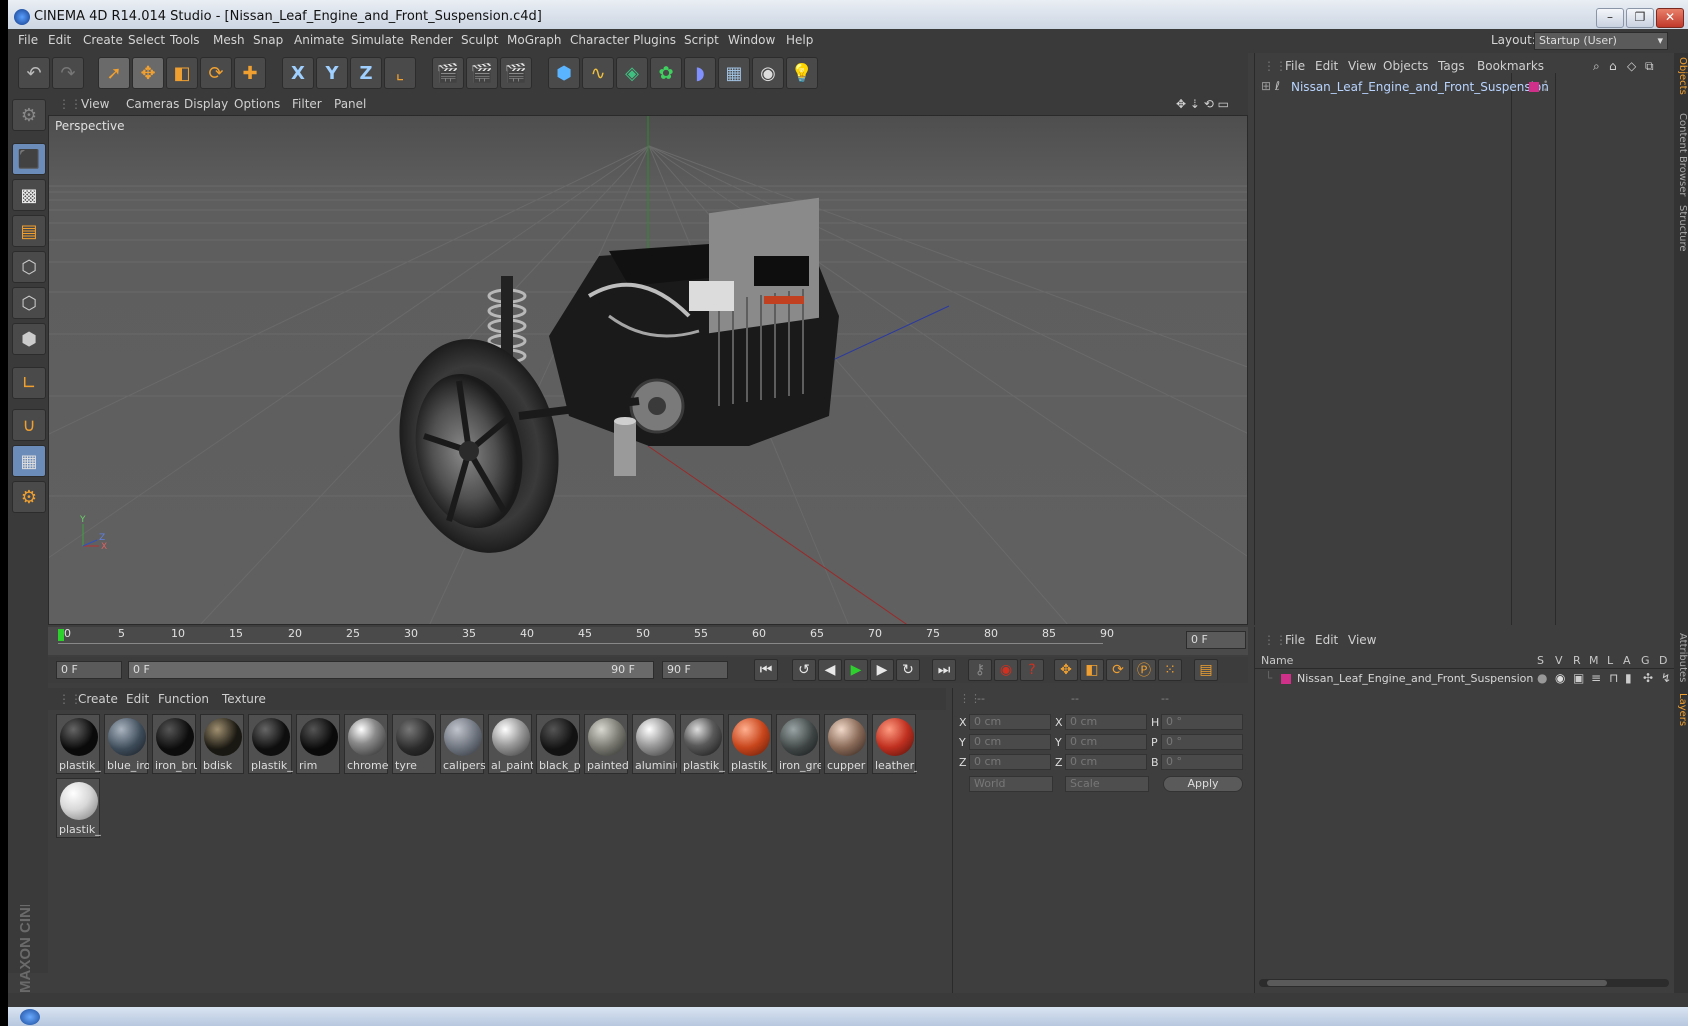 Image resolution: width=1688 pixels, height=1026 pixels. I want to click on manager-column-header: M, so click(1594, 660).